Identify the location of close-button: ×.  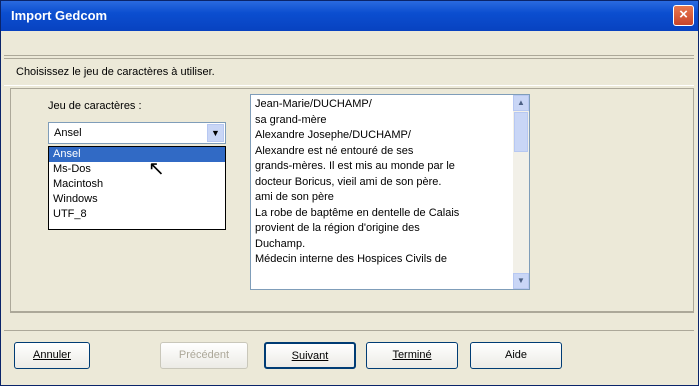
(683, 15).